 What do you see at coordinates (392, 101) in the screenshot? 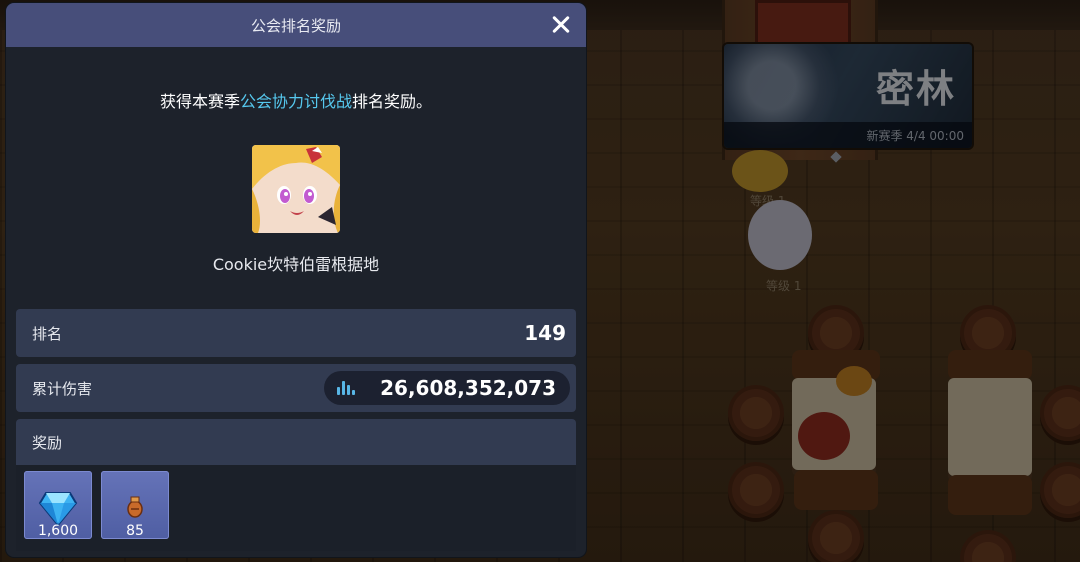
I see `intro-suffix: 排名奖励。` at bounding box center [392, 101].